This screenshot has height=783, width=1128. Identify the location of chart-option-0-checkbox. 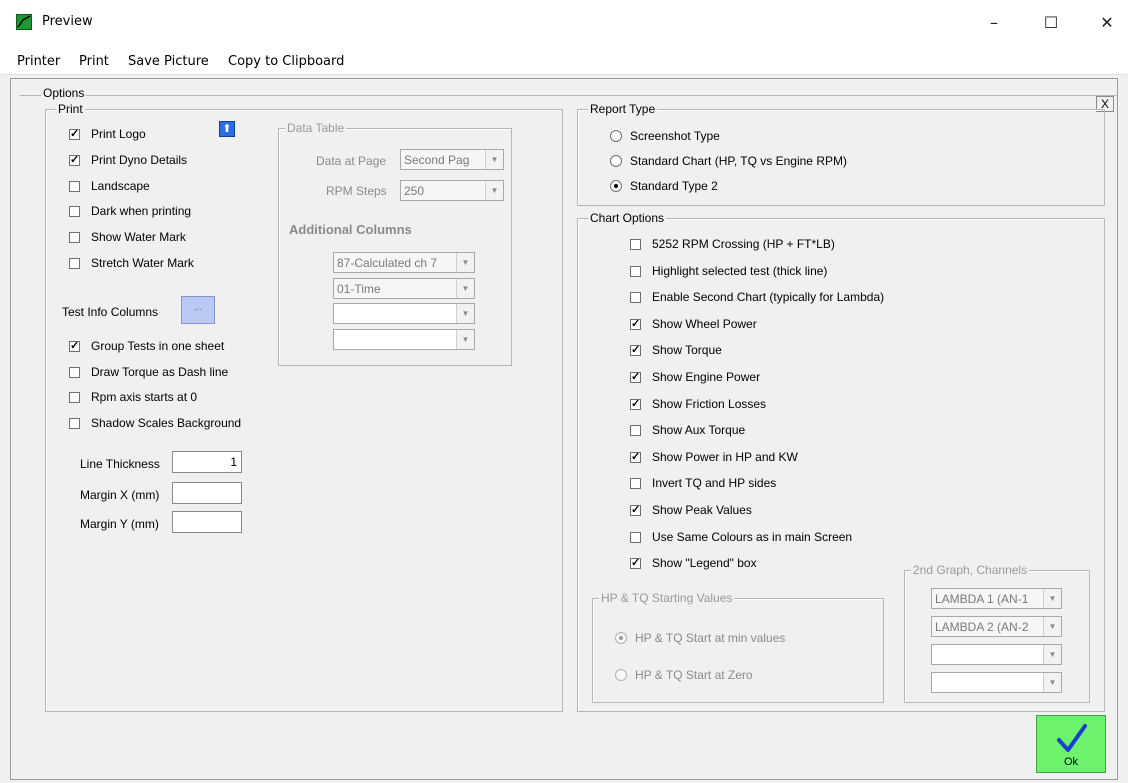
(635, 244).